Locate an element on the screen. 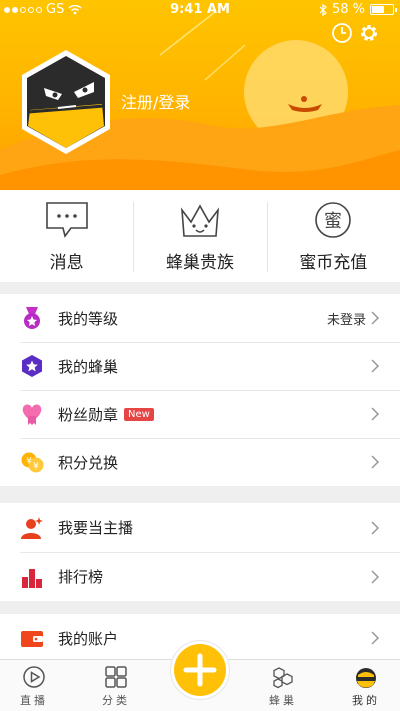  tab-profile: 我的 is located at coordinates (366, 685).